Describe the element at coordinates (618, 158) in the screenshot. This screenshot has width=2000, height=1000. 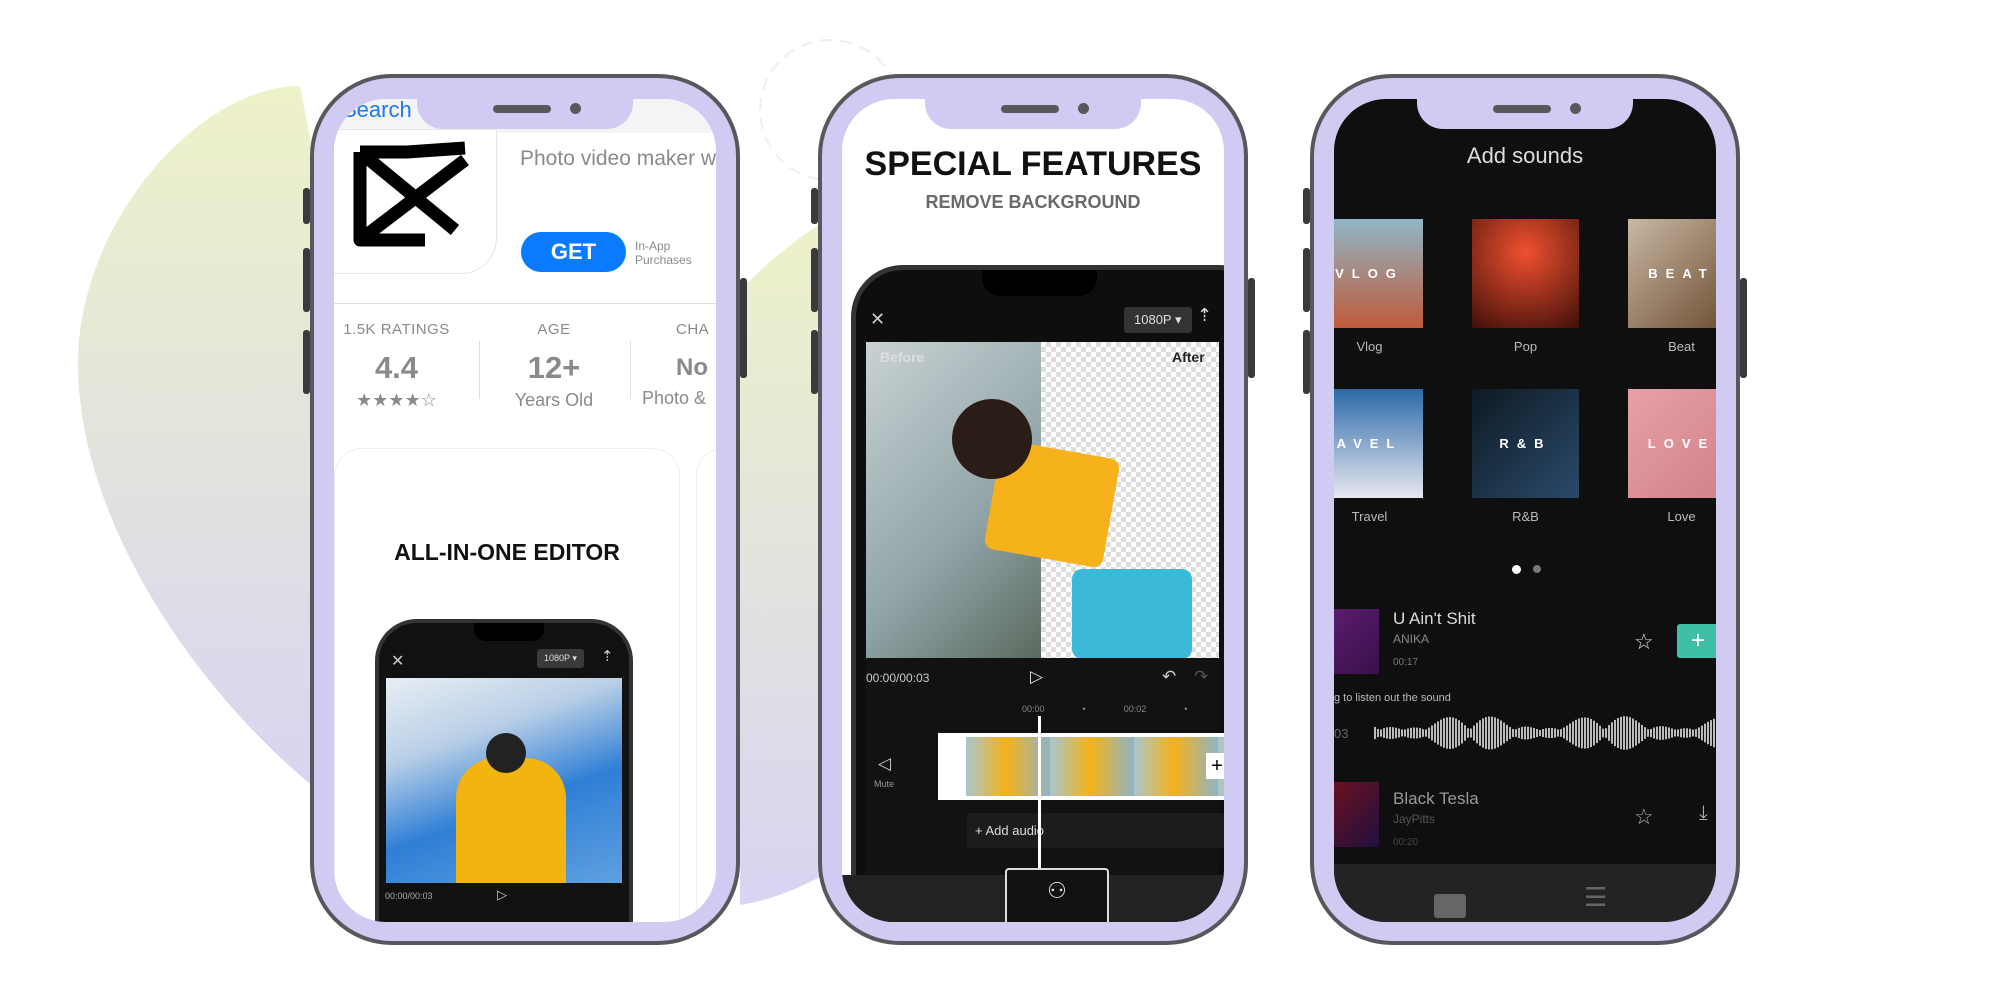
I see `app-subtitle: Photo video maker w` at that location.